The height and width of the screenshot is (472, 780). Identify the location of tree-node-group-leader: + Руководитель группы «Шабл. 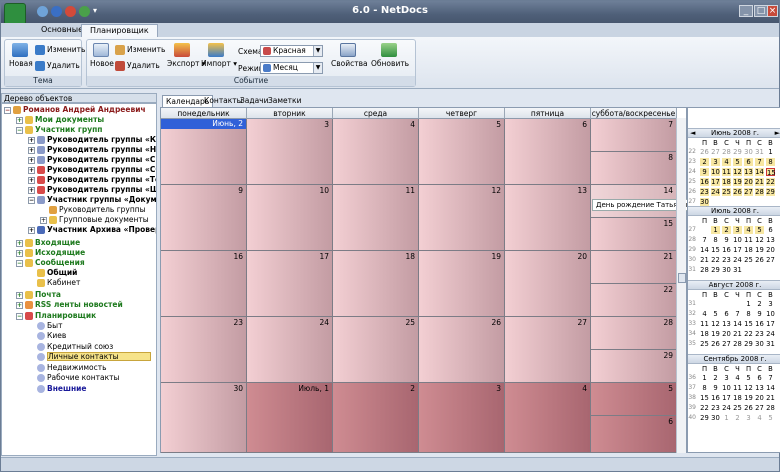
(92, 190).